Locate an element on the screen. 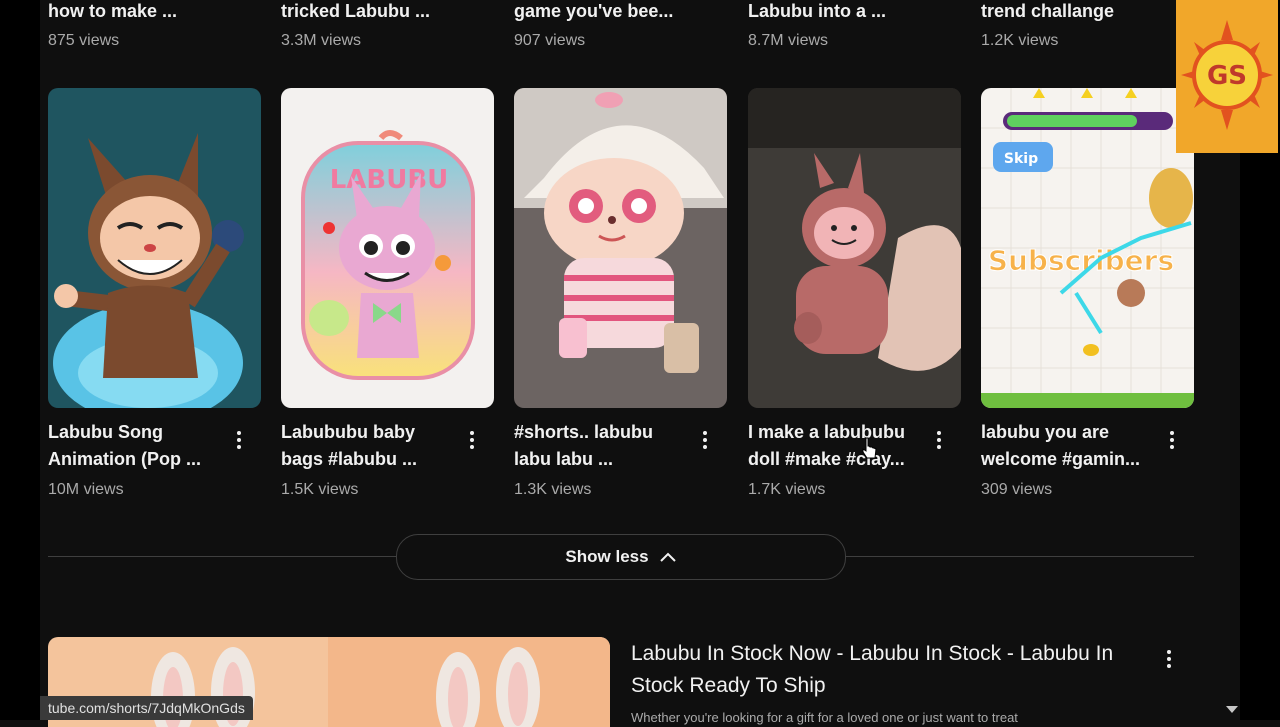 The width and height of the screenshot is (1280, 727). short-views: 10M views is located at coordinates (86, 489).